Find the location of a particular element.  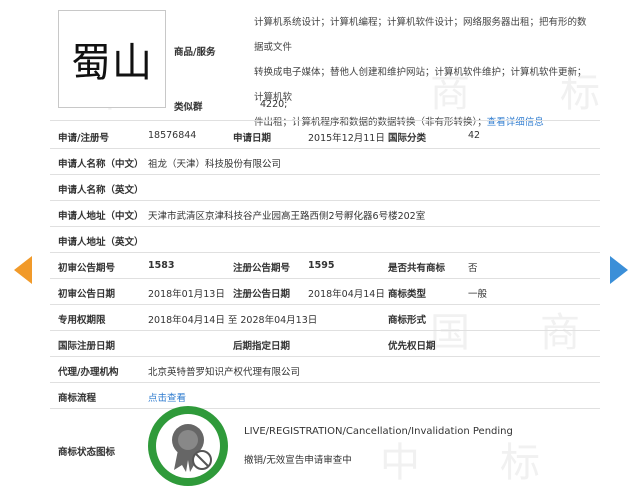

applicant-cn-label: 申请人名称（中文） is located at coordinates (101, 164).